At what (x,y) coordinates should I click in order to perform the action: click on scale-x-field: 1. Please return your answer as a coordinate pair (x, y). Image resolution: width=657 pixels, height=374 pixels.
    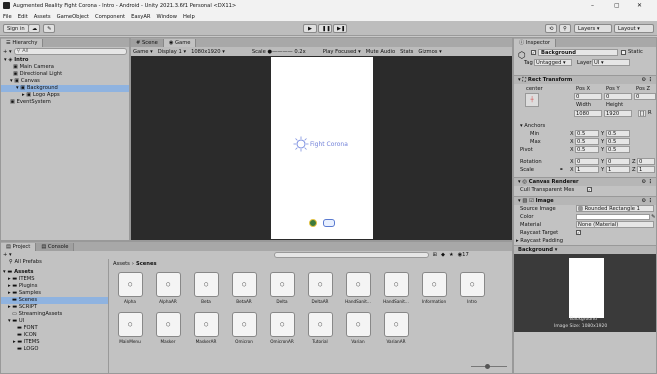
    Looking at the image, I should click on (587, 169).